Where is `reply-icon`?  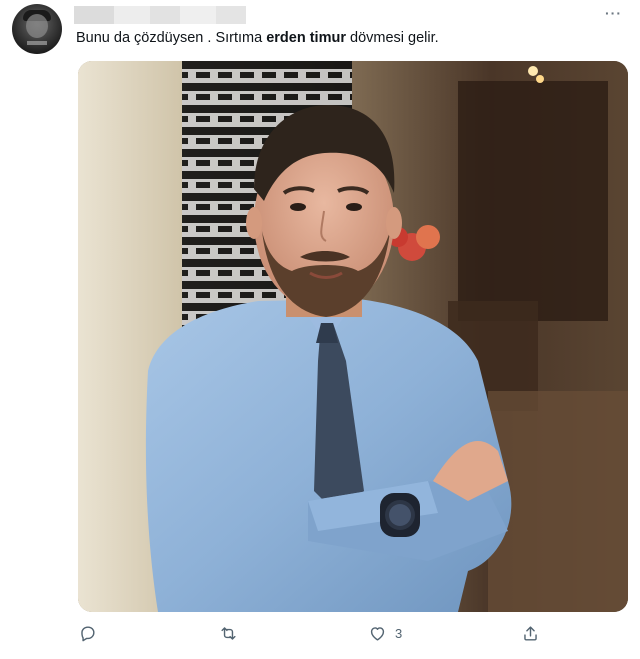
reply-icon is located at coordinates (88, 634).